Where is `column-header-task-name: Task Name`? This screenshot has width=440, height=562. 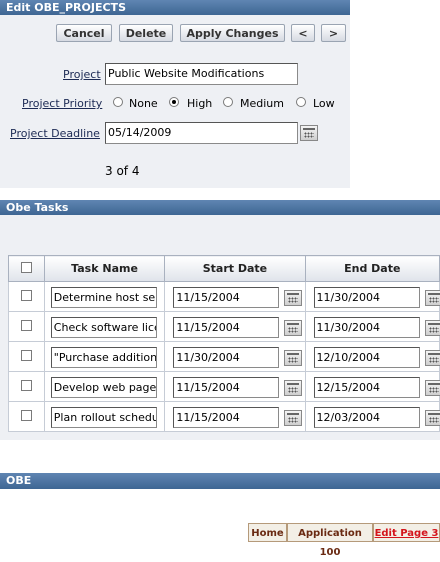 column-header-task-name: Task Name is located at coordinates (104, 268).